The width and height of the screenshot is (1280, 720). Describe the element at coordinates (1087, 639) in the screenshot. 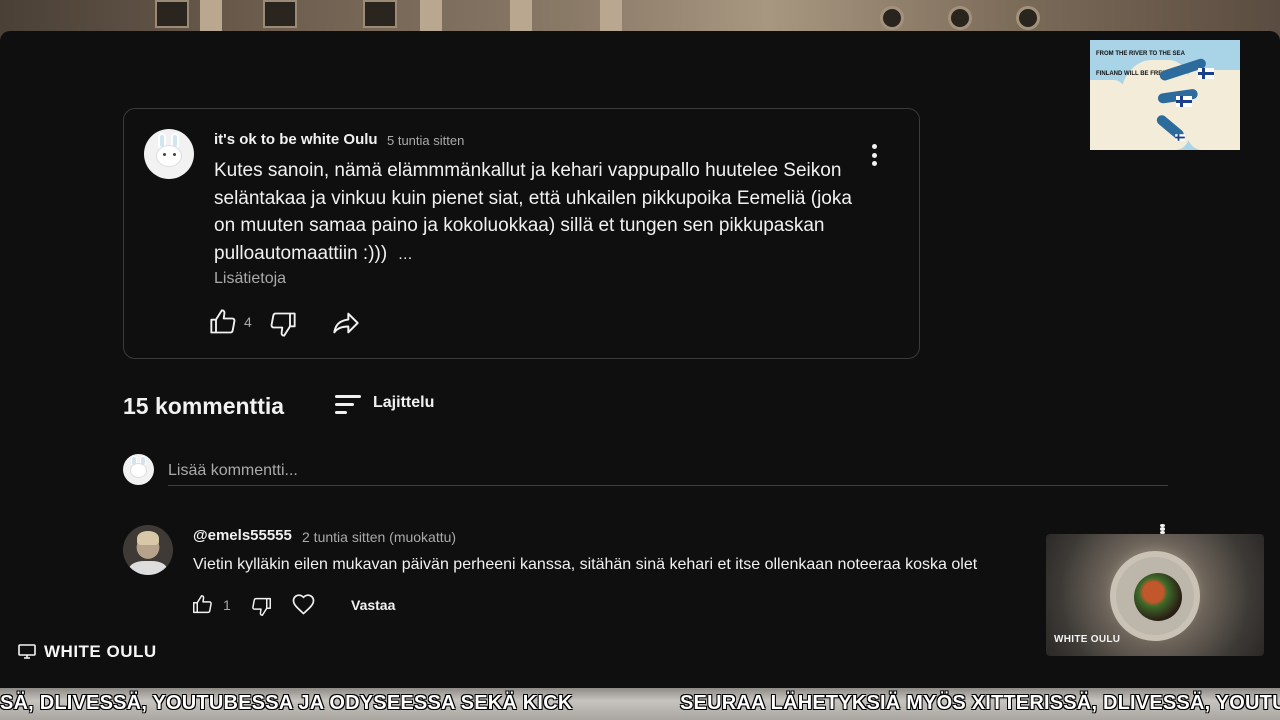

I see `webcam-label: WHITE OULU` at that location.